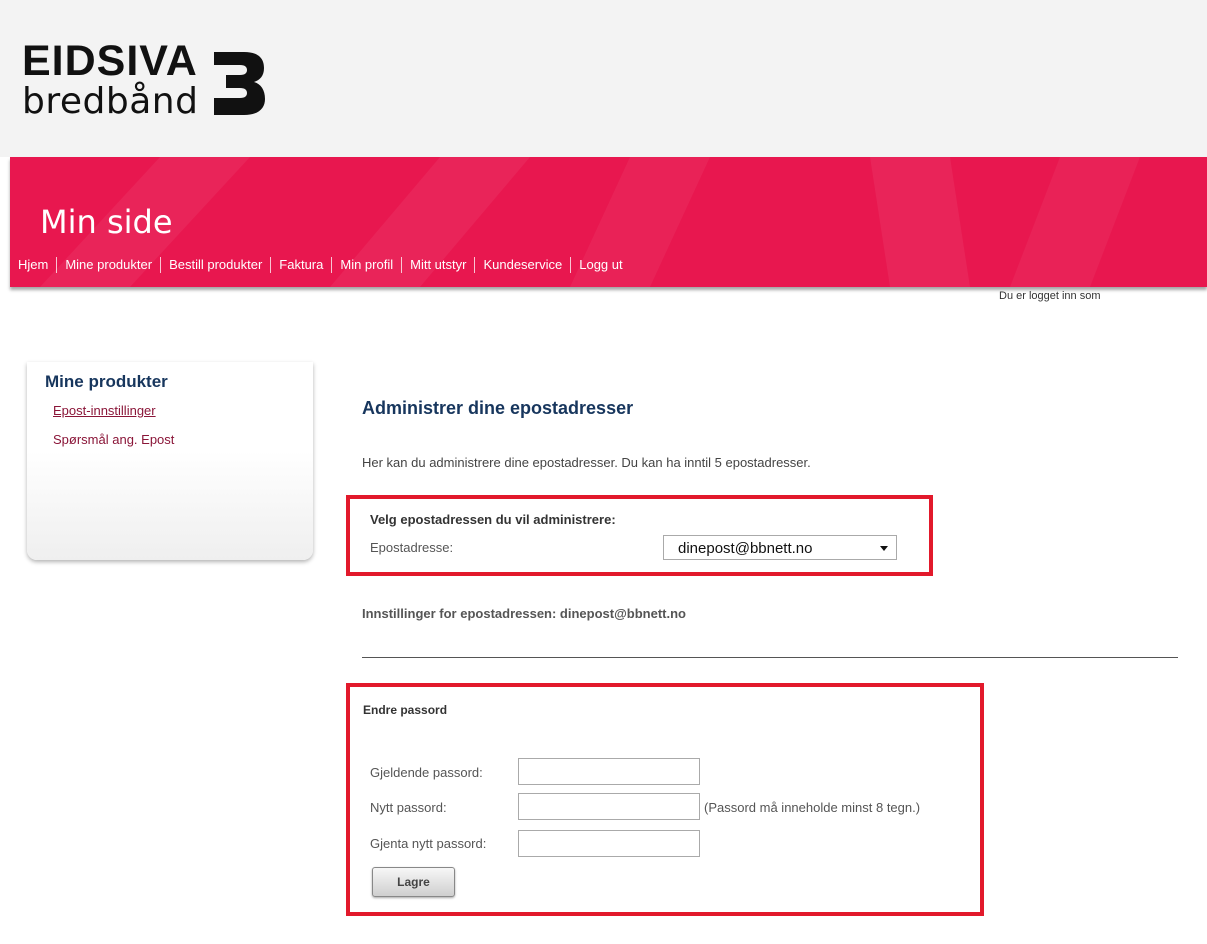 This screenshot has width=1207, height=944. Describe the element at coordinates (745, 548) in the screenshot. I see `selected-email-value: dinepost@bbnett.no` at that location.